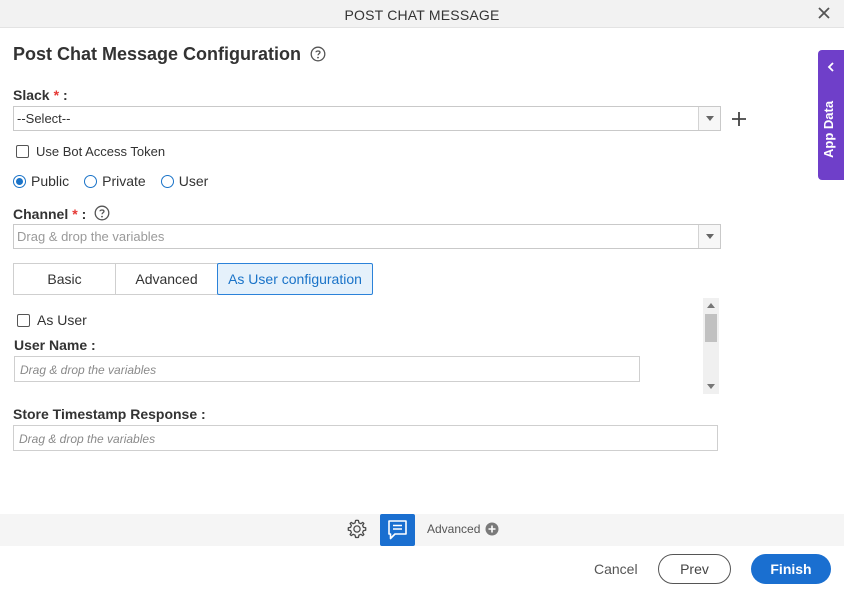 The image size is (844, 594). I want to click on timestamp-placeholder: Drag & drop the variables, so click(87, 439).